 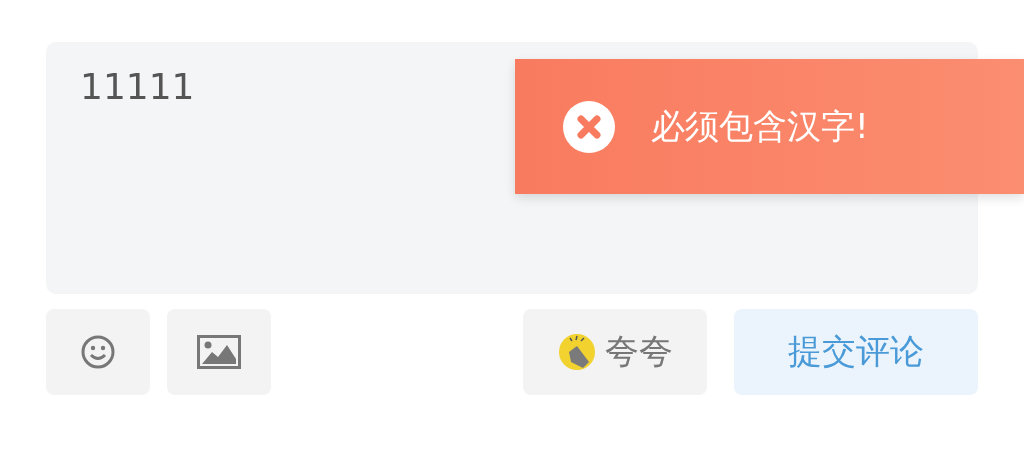 I want to click on toast-message: 必须包含汉字!, so click(x=760, y=126).